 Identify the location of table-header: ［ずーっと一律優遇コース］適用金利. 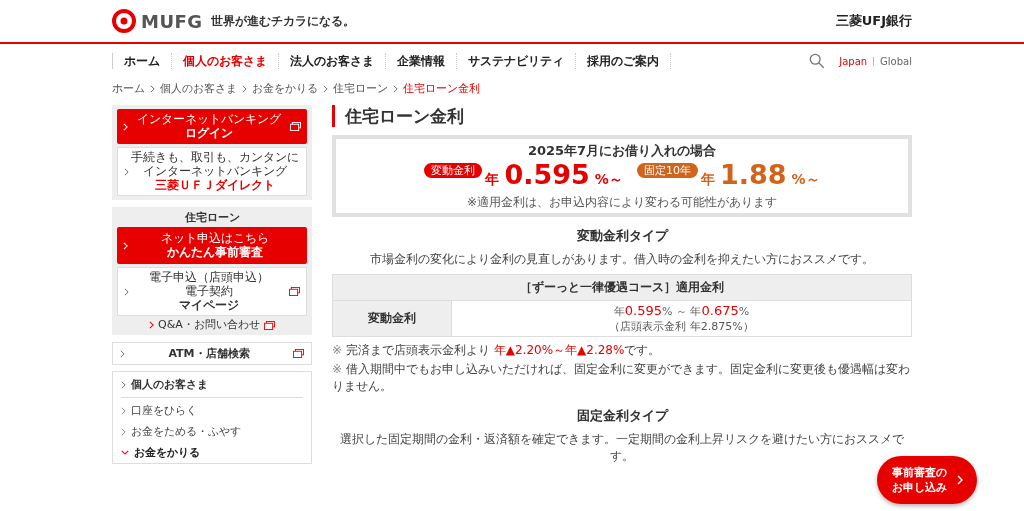
(622, 287).